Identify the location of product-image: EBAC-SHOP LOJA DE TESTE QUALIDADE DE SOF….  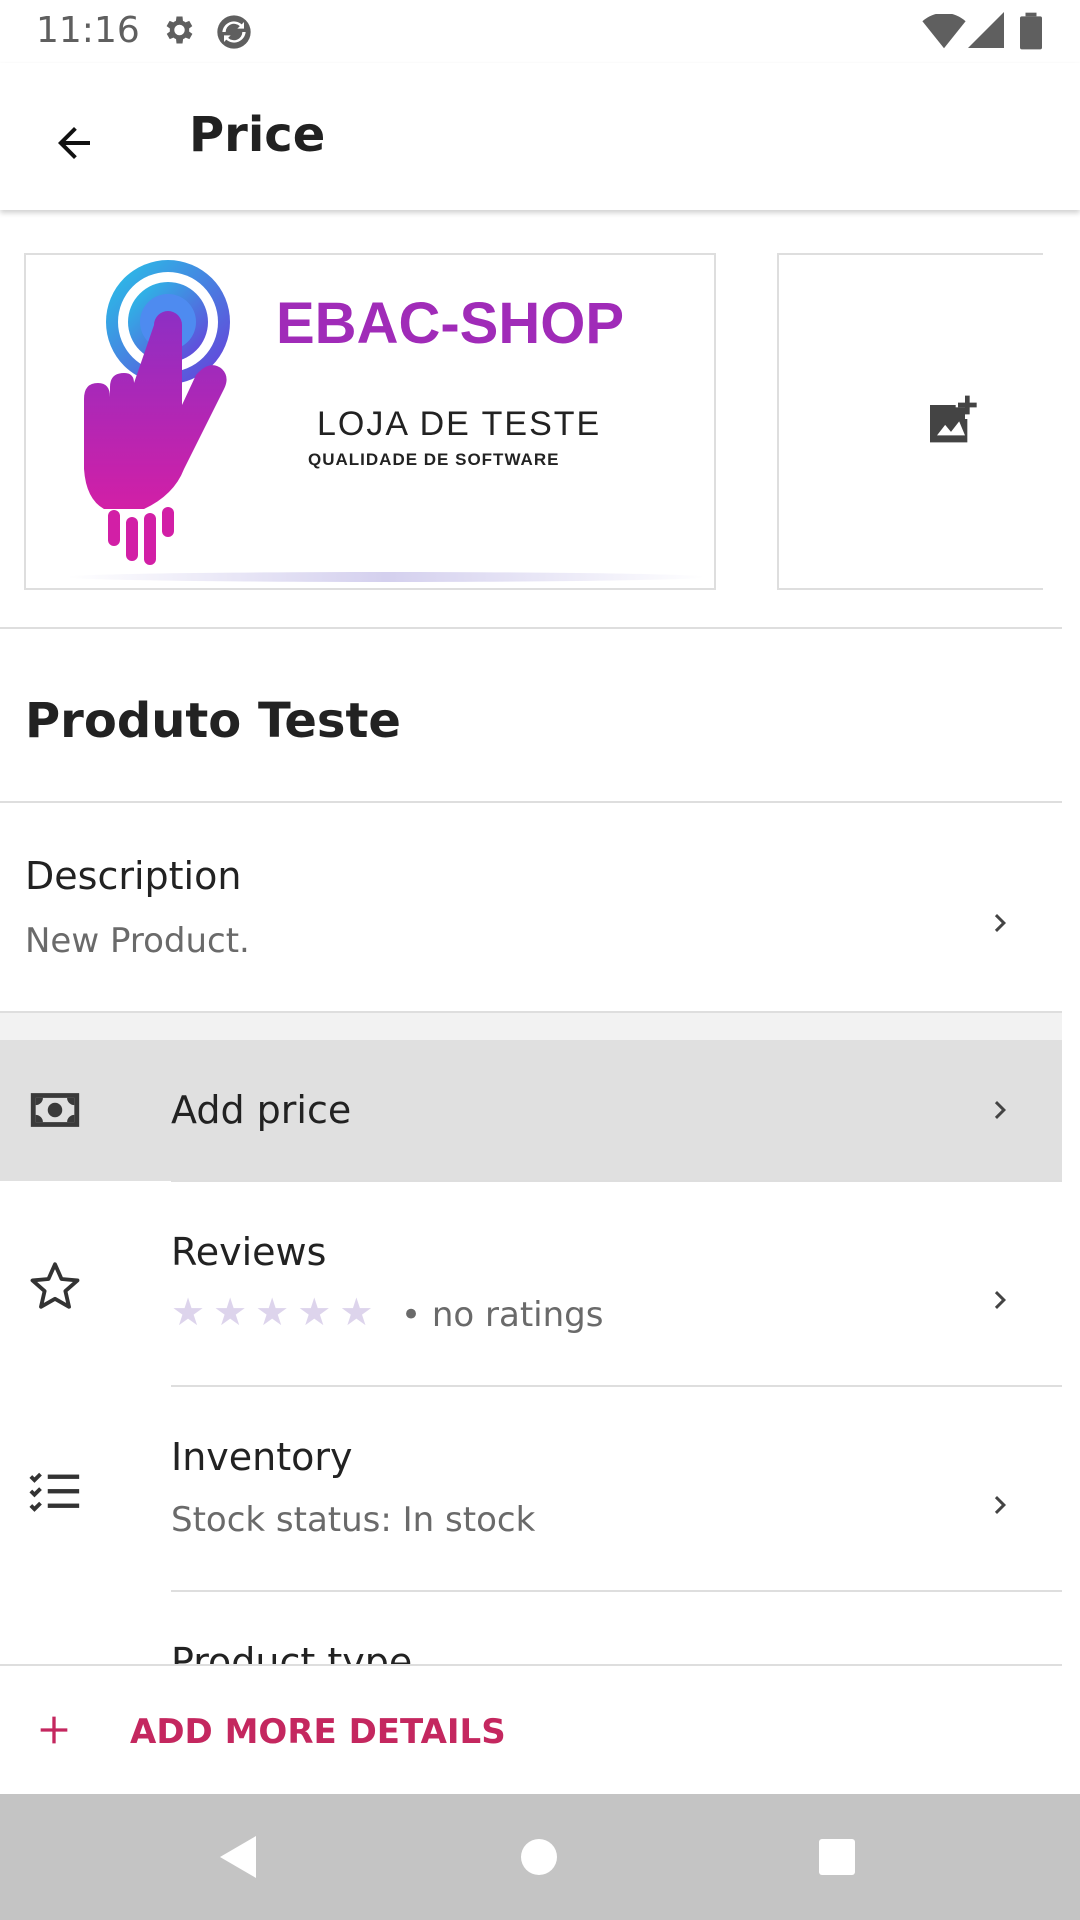
(370, 421).